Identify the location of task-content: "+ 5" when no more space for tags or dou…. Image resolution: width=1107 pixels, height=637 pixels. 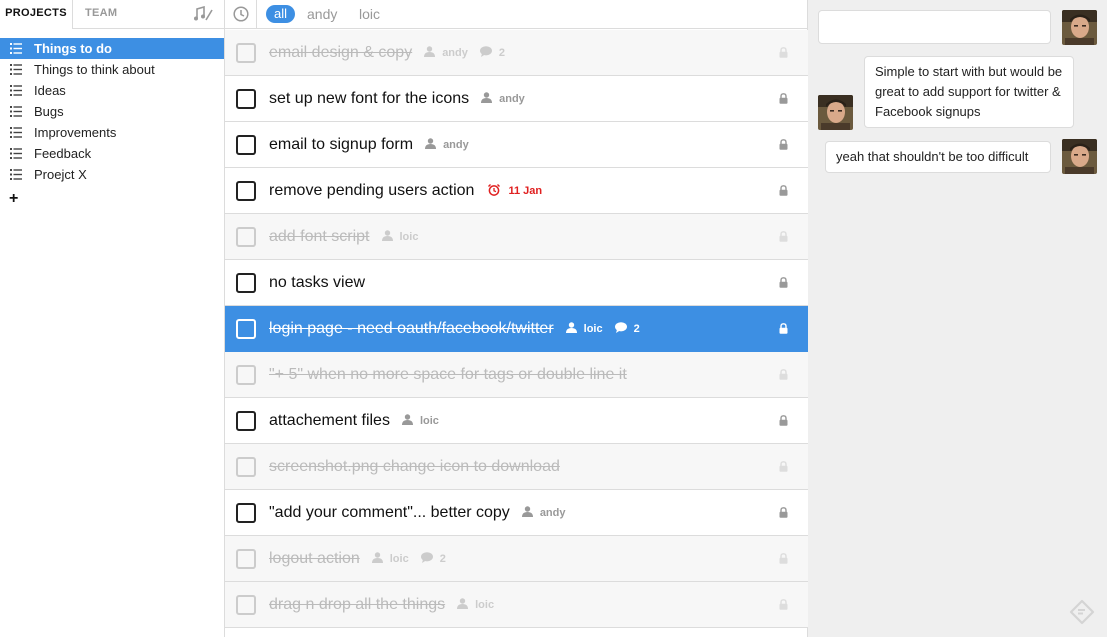
(448, 375).